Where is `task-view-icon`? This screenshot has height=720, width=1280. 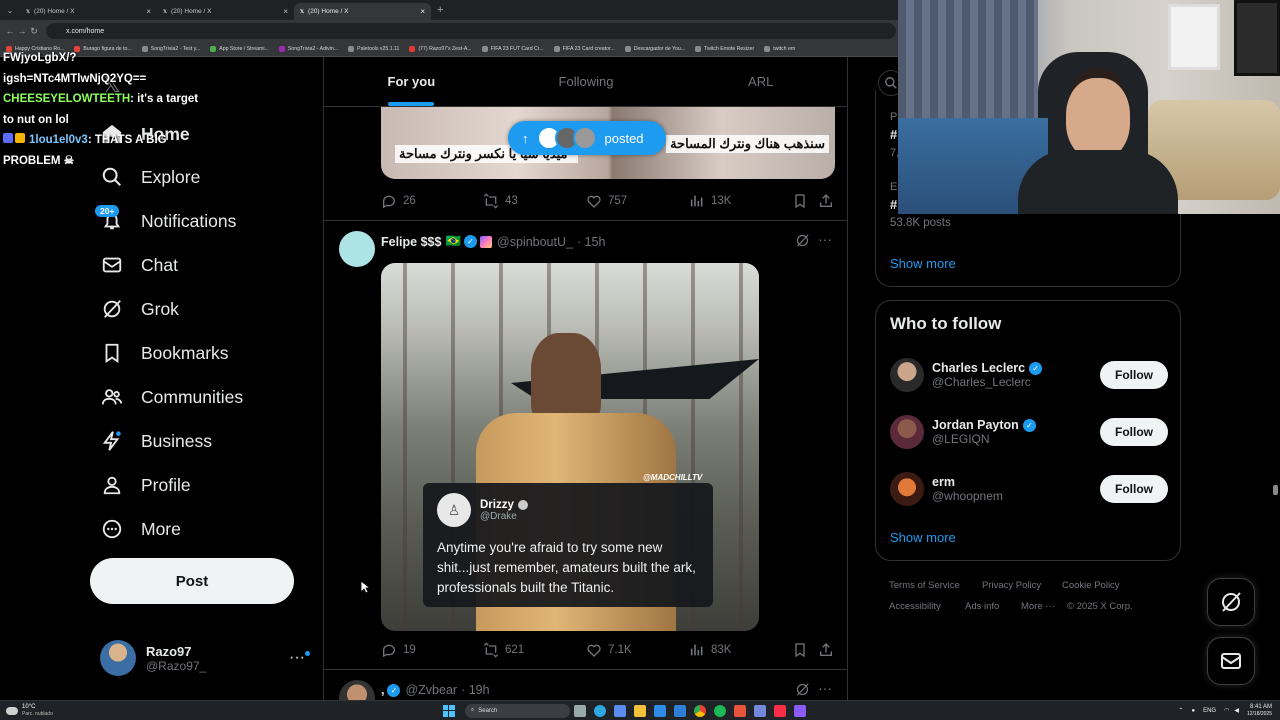 task-view-icon is located at coordinates (579, 710).